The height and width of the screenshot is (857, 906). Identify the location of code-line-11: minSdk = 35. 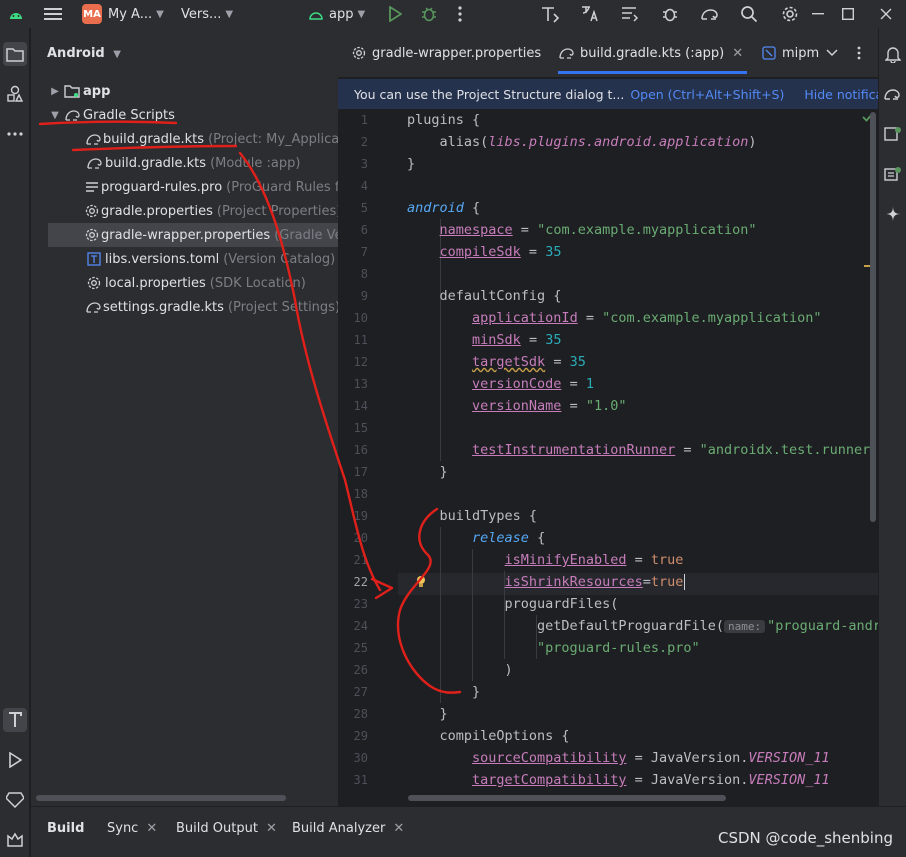
(484, 340).